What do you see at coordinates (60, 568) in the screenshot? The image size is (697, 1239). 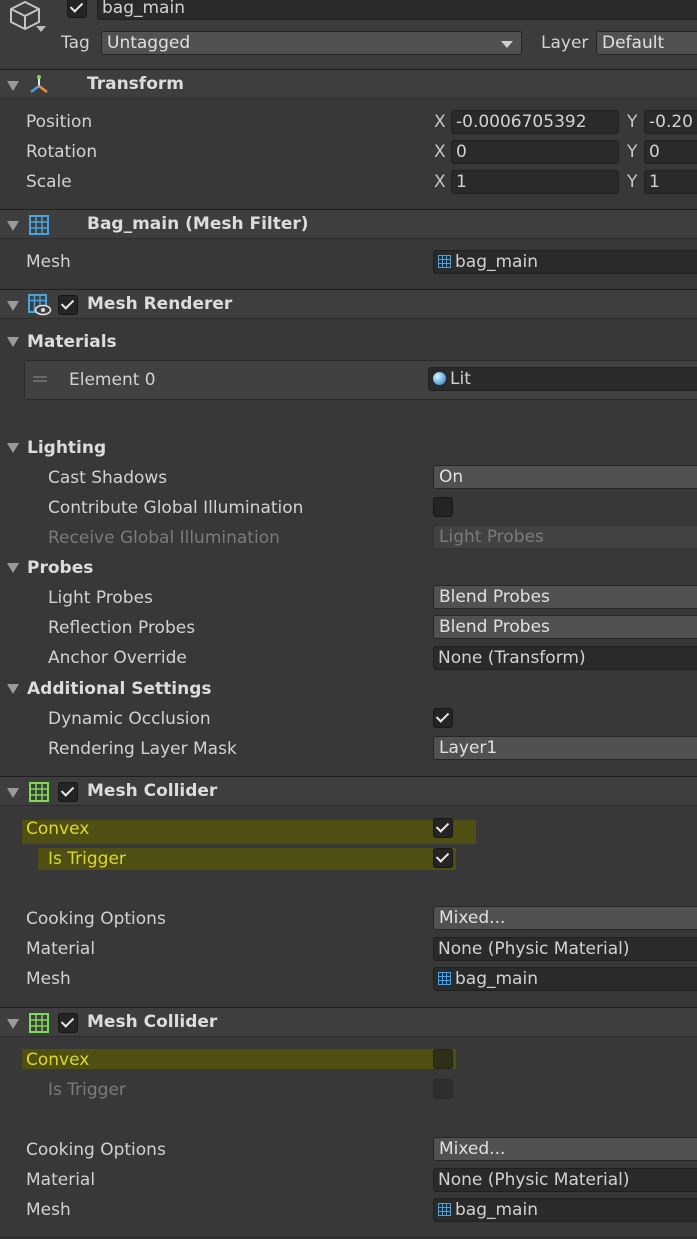 I see `probes-label: Probes` at bounding box center [60, 568].